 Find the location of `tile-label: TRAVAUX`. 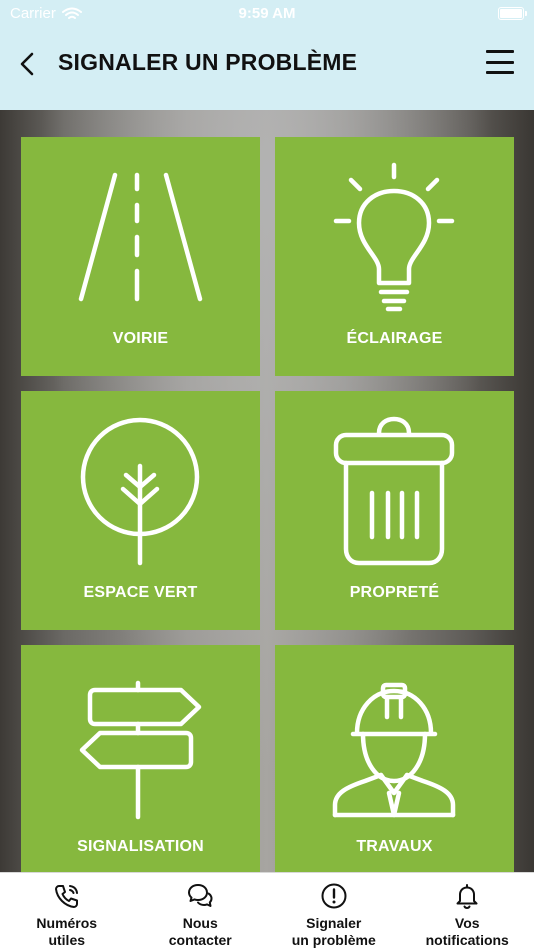

tile-label: TRAVAUX is located at coordinates (394, 846).